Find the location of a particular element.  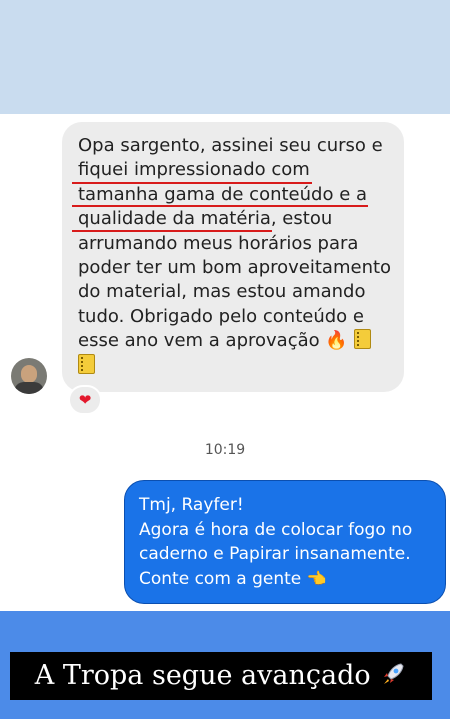

incoming-line-4-rest: , estou is located at coordinates (301, 219).